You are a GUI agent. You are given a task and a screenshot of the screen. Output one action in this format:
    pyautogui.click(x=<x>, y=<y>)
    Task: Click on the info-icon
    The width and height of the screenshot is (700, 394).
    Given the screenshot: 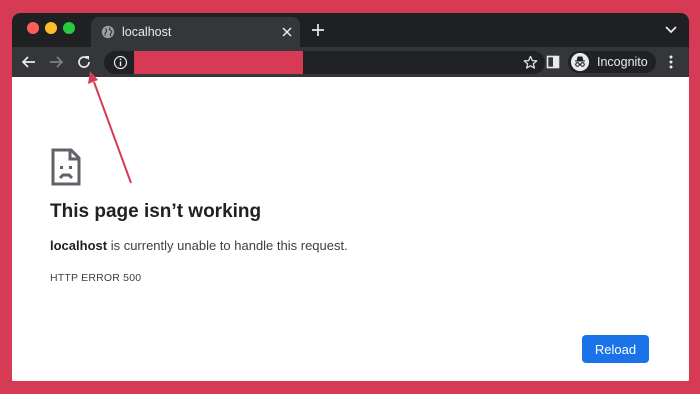 What is the action you would take?
    pyautogui.click(x=120, y=62)
    